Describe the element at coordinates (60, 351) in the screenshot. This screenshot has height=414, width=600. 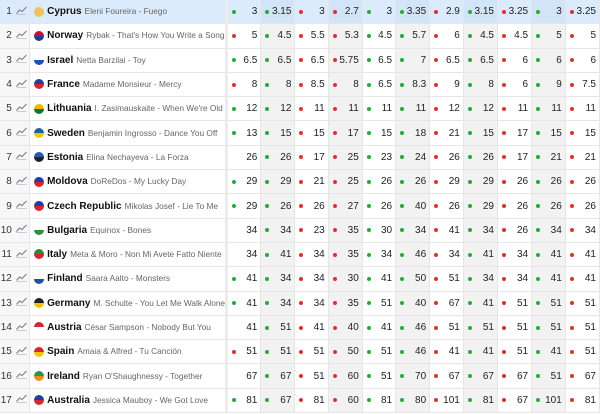
I see `country-name: Spain` at that location.